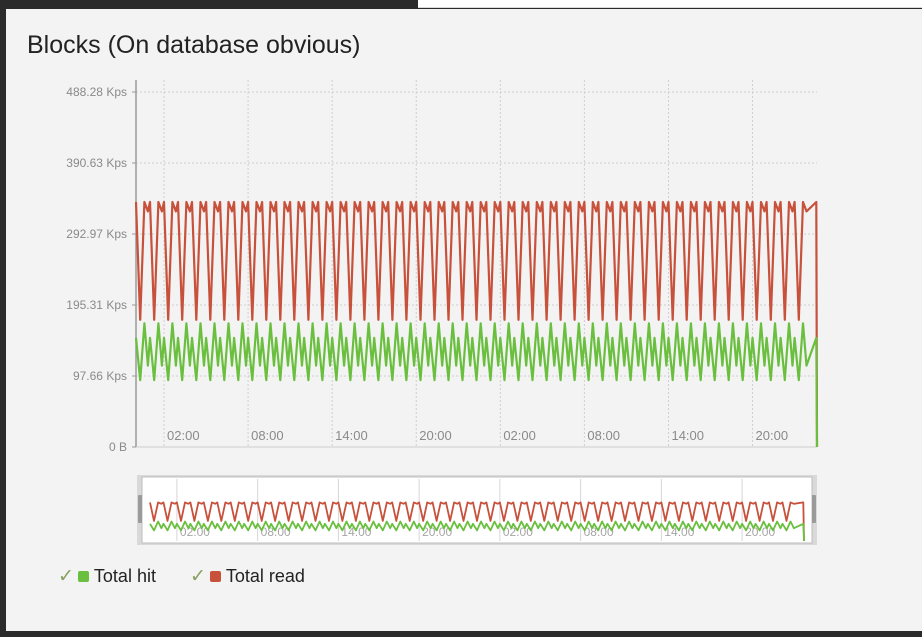  I want to click on navigator-handle-left, so click(140, 509).